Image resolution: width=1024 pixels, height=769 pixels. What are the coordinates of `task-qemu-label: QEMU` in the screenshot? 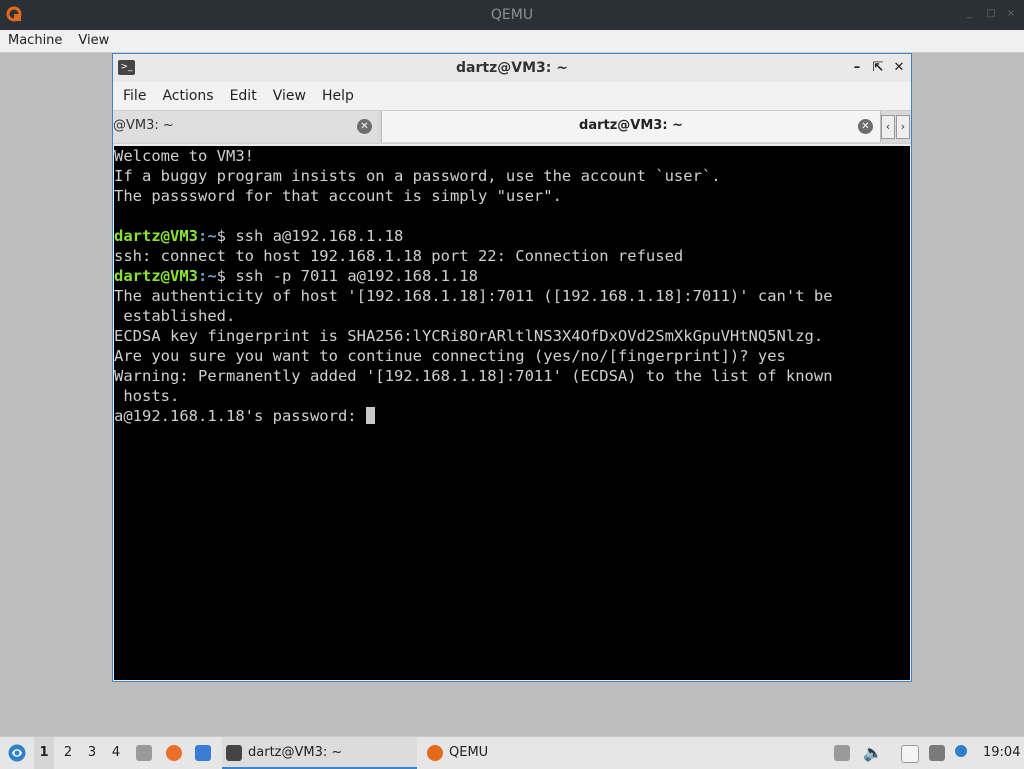 It's located at (469, 752).